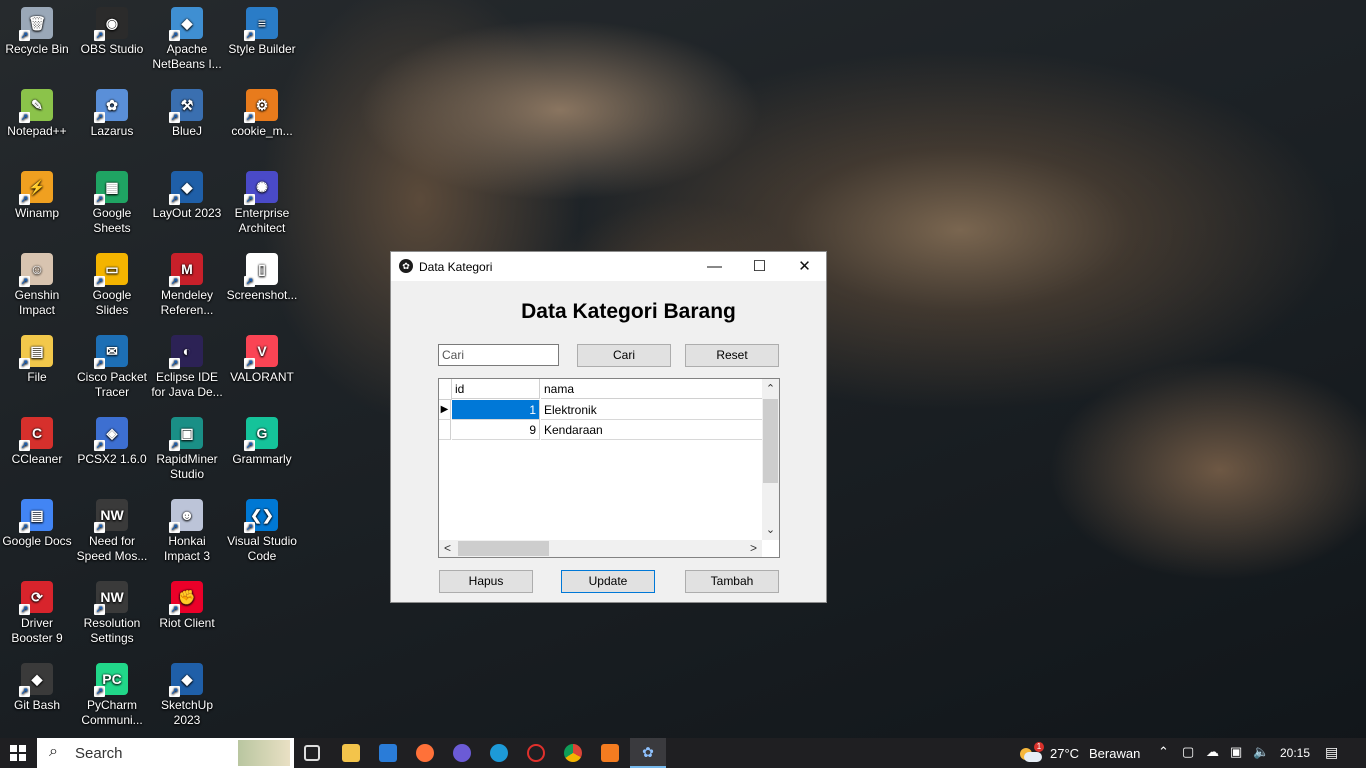 The height and width of the screenshot is (768, 1366). I want to click on scroll-left-button: <, so click(447, 548).